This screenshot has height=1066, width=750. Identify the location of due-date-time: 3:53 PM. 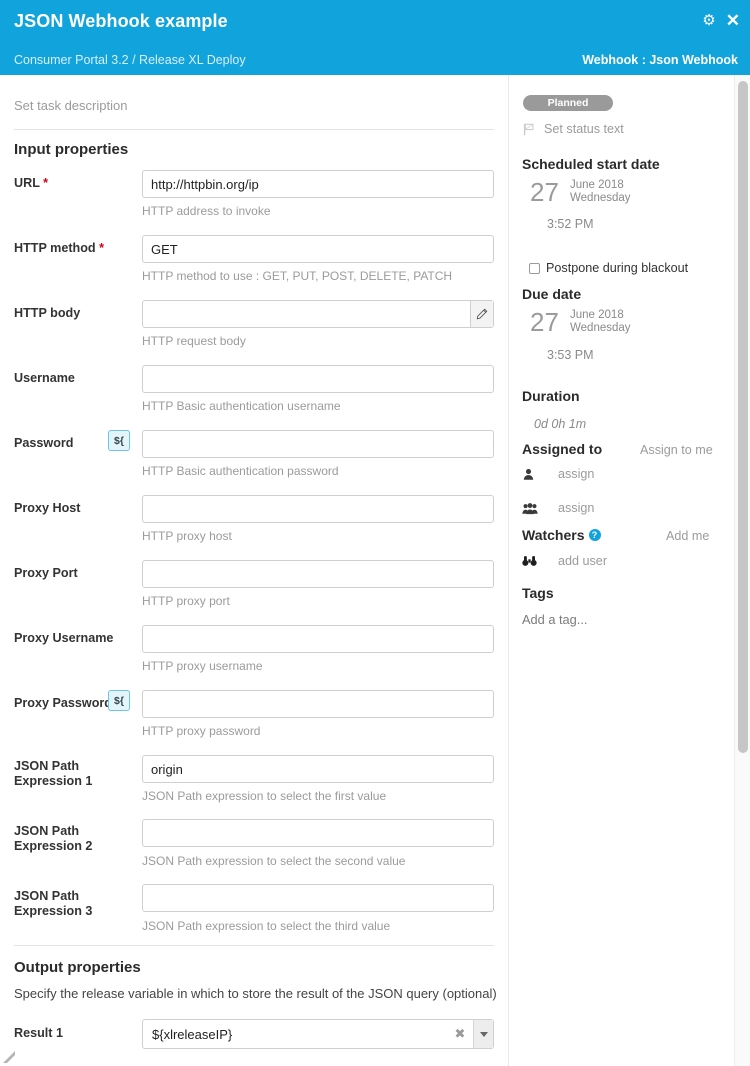
(570, 355).